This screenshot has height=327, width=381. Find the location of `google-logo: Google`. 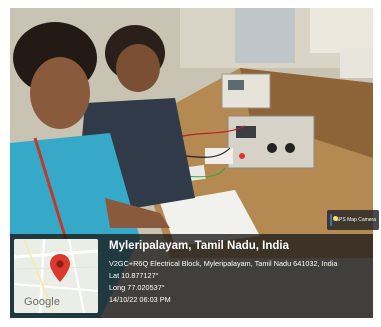

google-logo: Google is located at coordinates (42, 302).